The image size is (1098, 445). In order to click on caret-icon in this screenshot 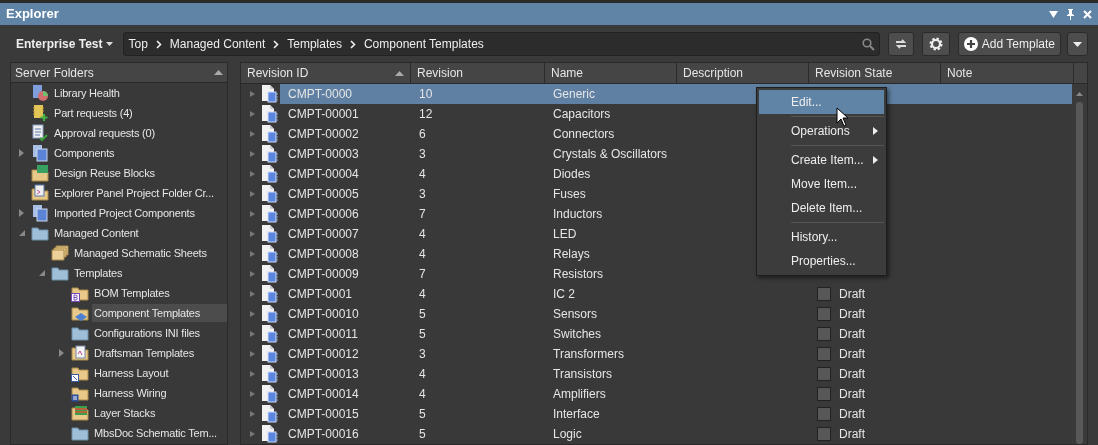, I will do `click(1077, 44)`.